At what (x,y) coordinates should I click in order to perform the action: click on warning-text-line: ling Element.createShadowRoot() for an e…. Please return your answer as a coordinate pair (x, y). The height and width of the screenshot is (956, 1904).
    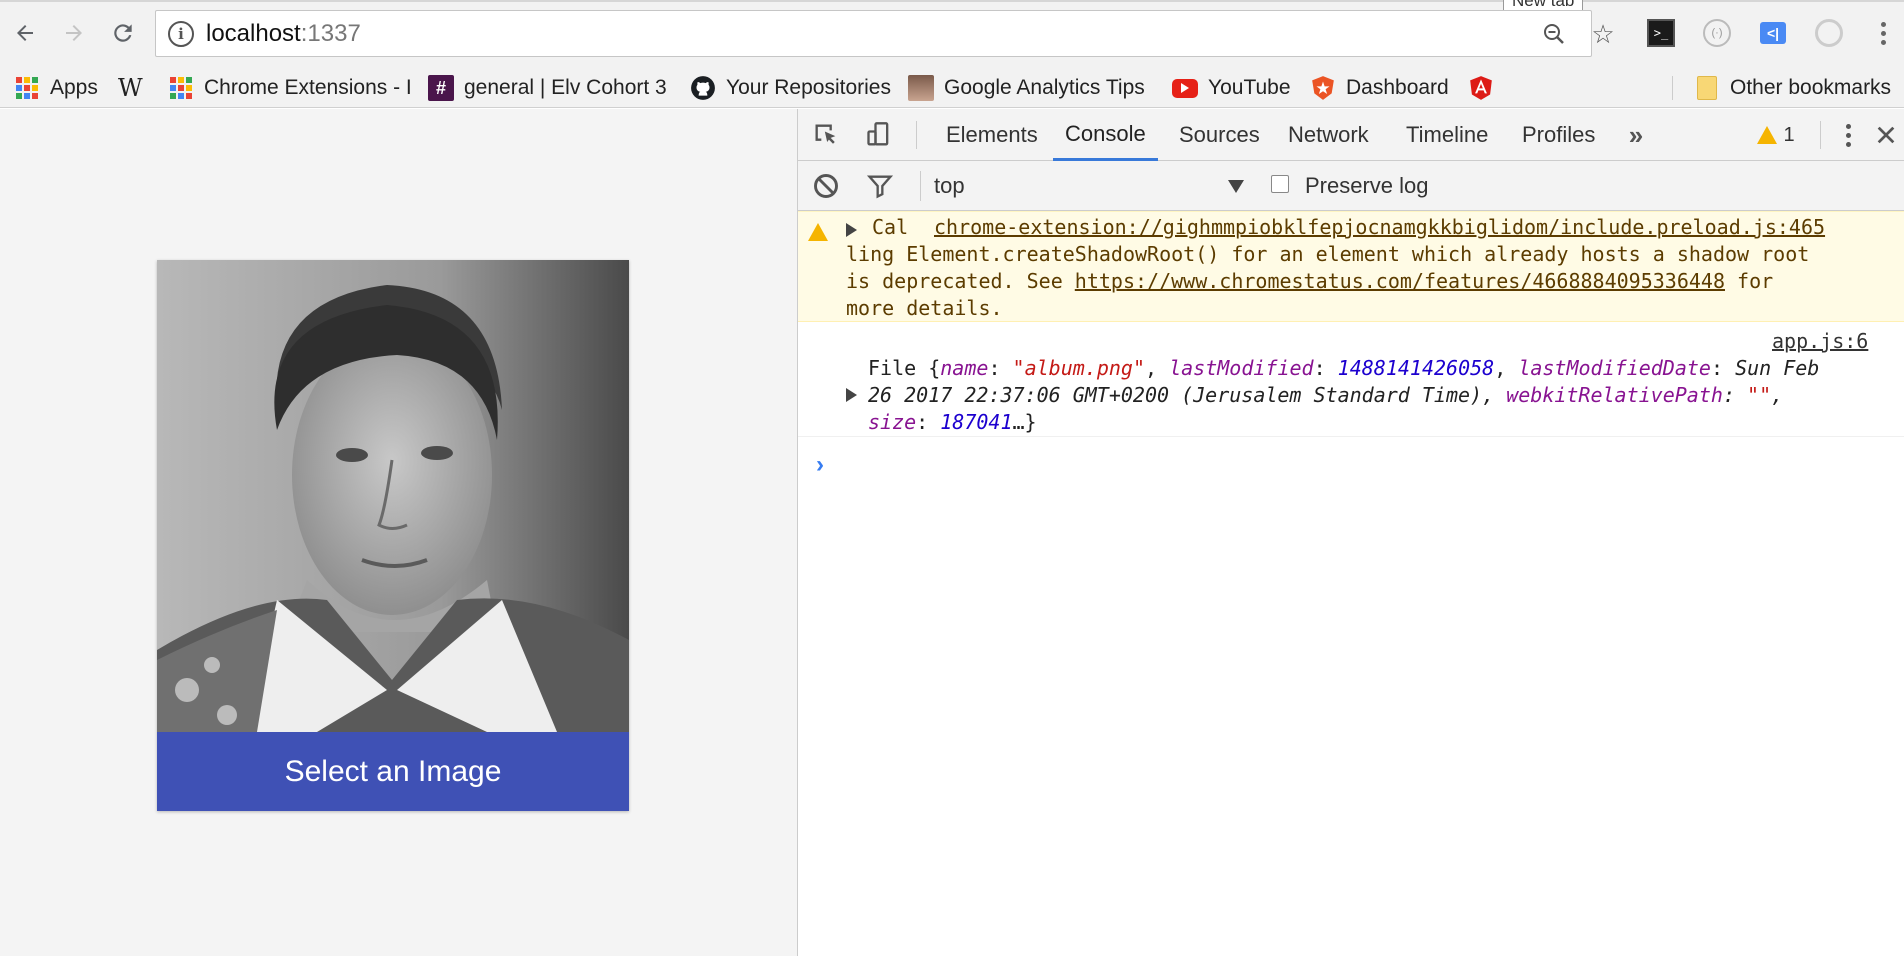
    Looking at the image, I should click on (1328, 254).